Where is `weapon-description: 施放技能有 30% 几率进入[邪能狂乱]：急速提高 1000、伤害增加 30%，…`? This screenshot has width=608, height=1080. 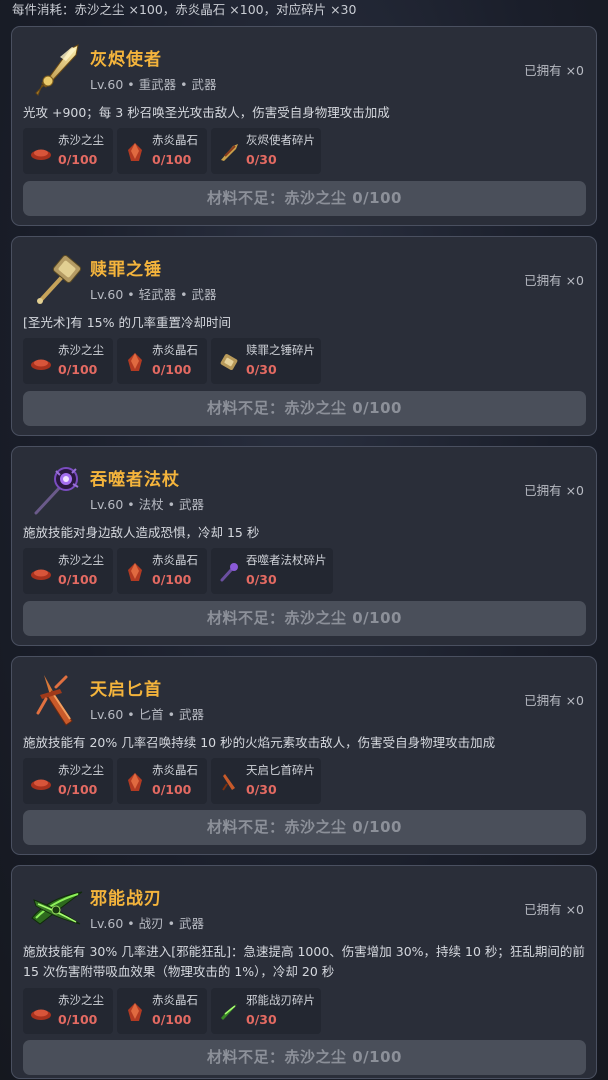
weapon-description: 施放技能有 30% 几率进入[邪能狂乱]：急速提高 1000、伤害增加 30%，… is located at coordinates (304, 961).